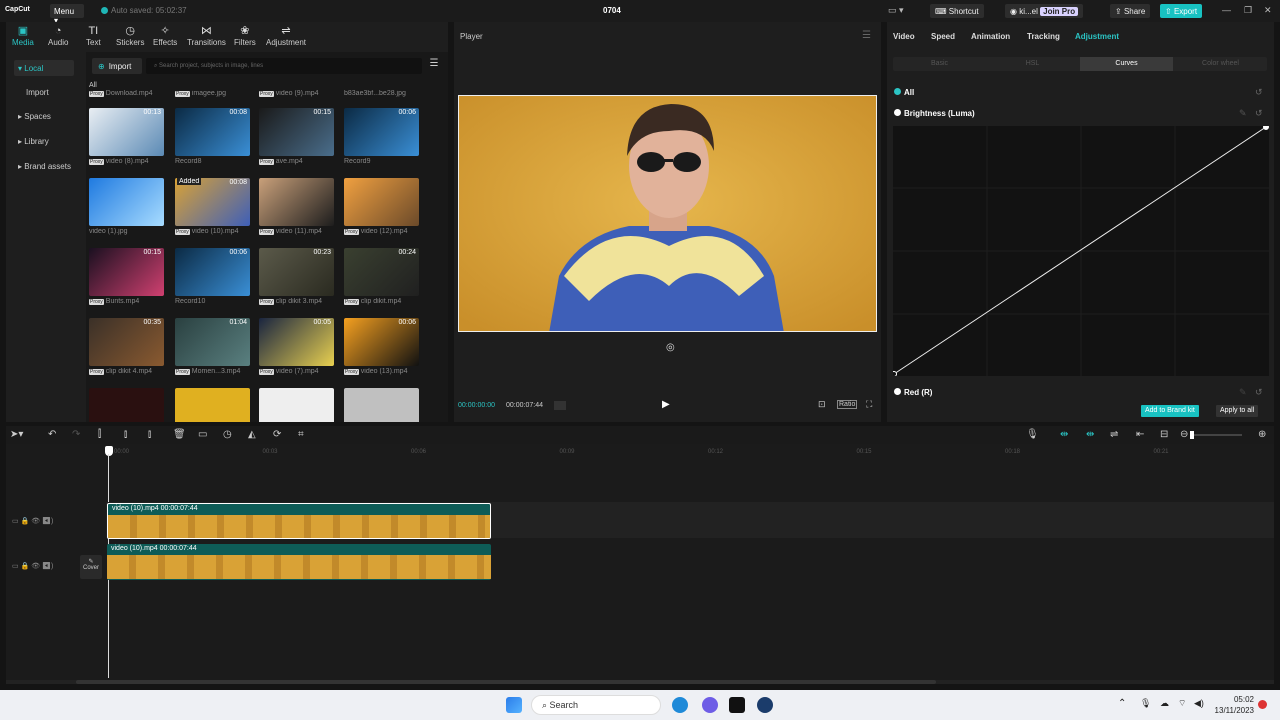 The width and height of the screenshot is (1280, 720). I want to click on taskbar-search: ⌕ Search, so click(596, 705).